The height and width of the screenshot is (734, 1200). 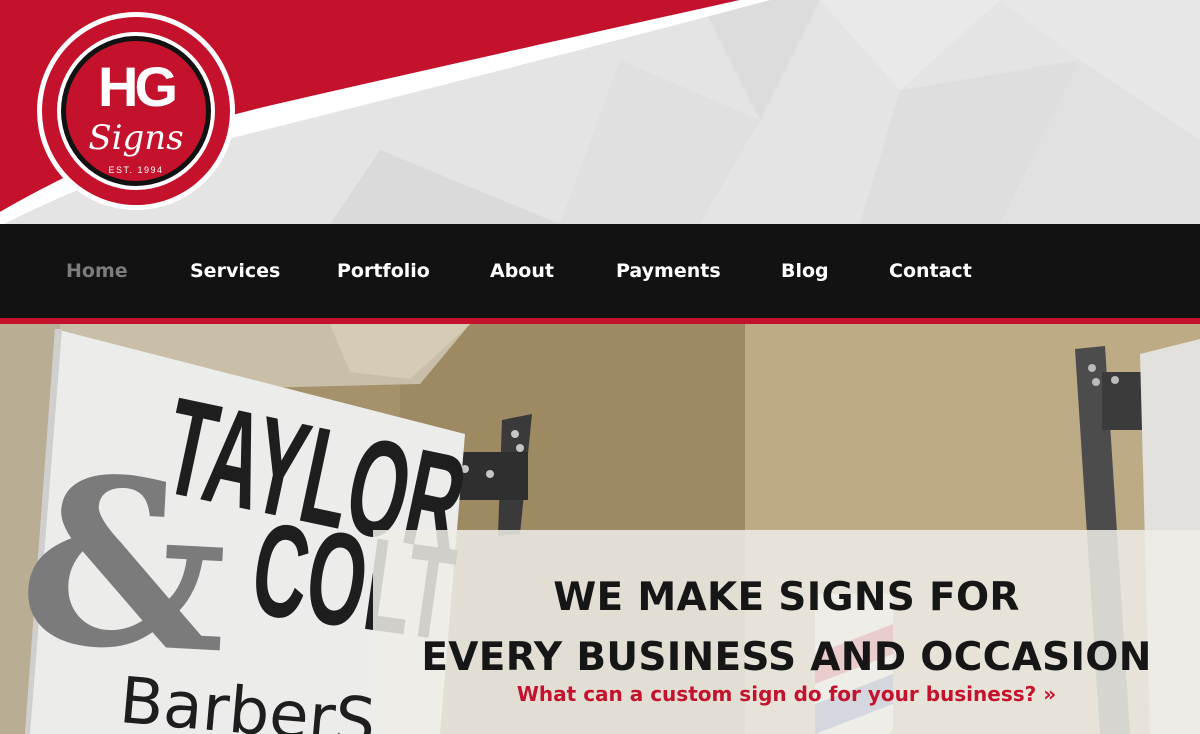 I want to click on nav-item-blog: Blog, so click(x=805, y=271).